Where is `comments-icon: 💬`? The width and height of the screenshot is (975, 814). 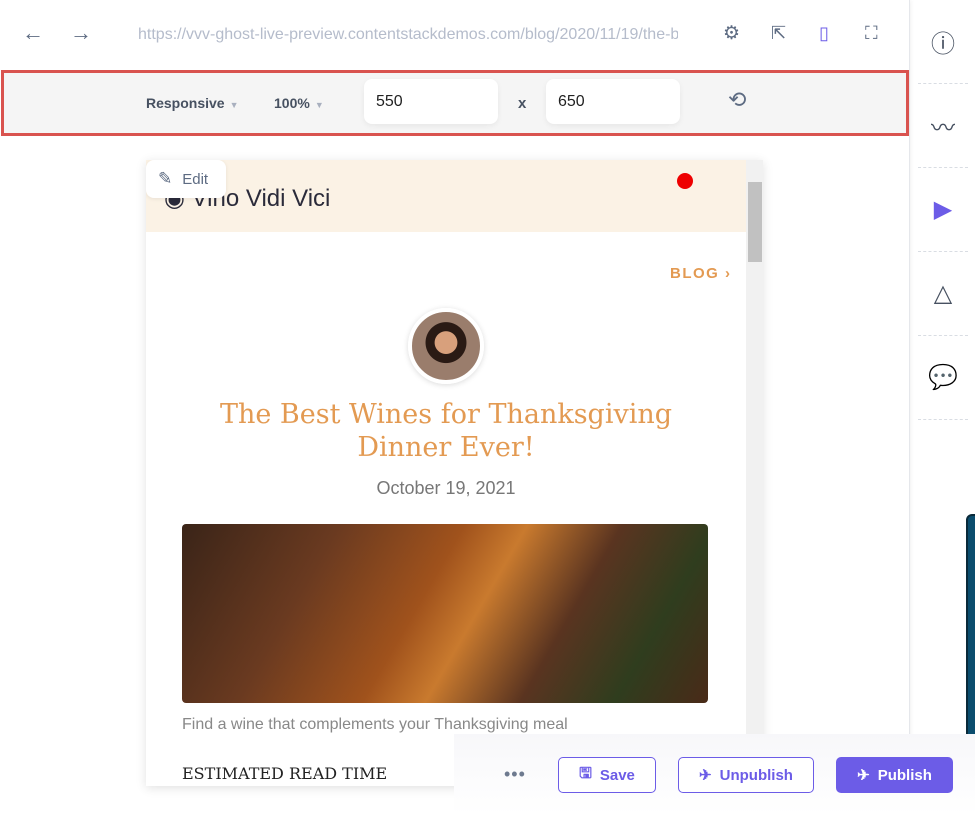 comments-icon: 💬 is located at coordinates (943, 378).